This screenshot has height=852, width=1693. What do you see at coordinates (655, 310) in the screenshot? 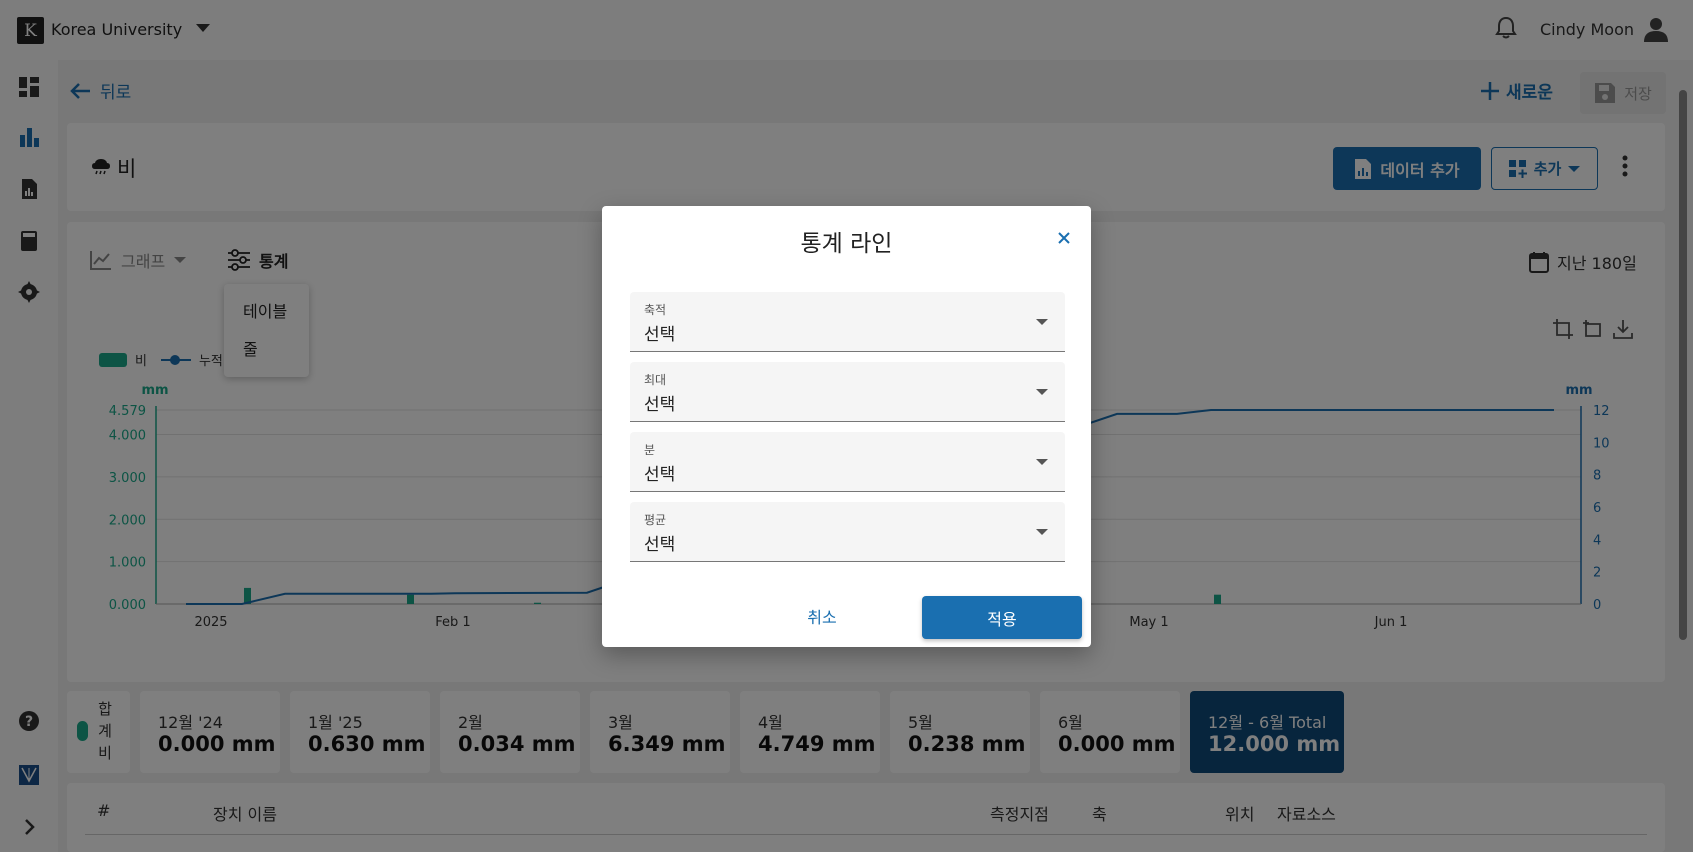
I see `field-label: 축적` at bounding box center [655, 310].